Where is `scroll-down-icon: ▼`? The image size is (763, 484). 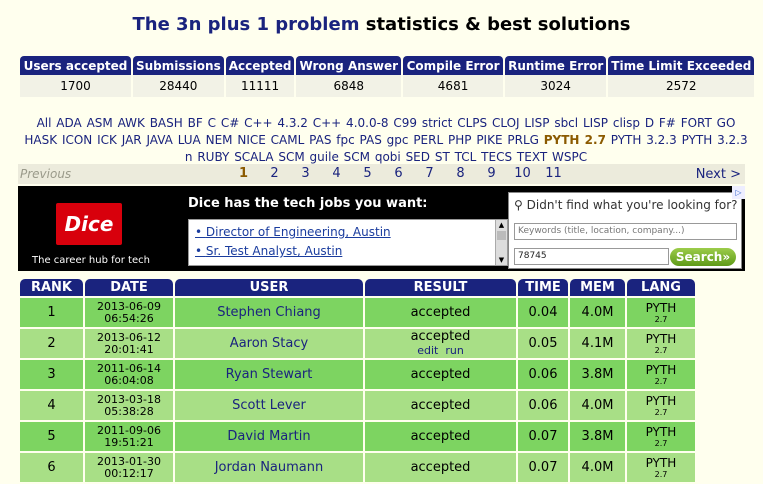
scroll-down-icon: ▼ is located at coordinates (501, 260).